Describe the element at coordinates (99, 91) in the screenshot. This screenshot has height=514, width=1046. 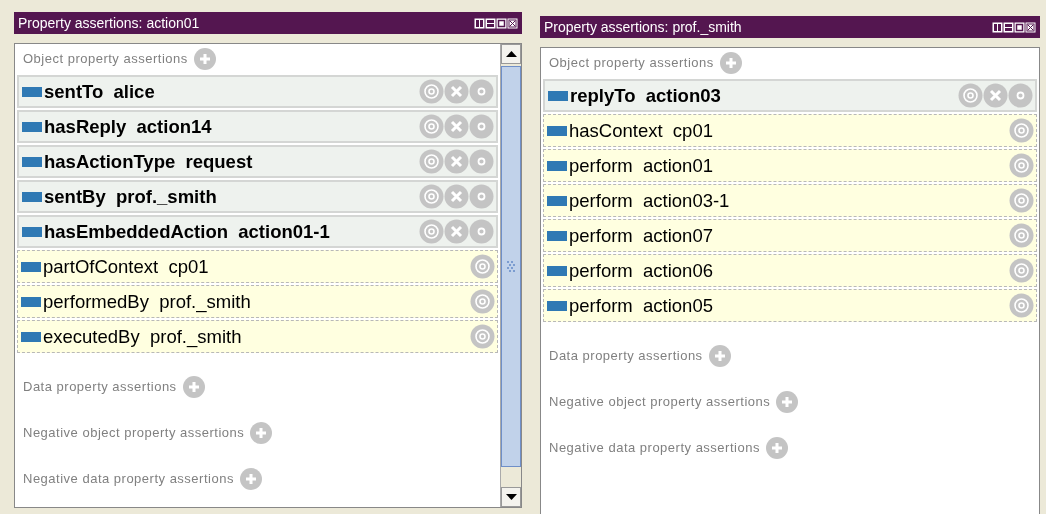
I see `assertion-text: sentTo alice` at that location.